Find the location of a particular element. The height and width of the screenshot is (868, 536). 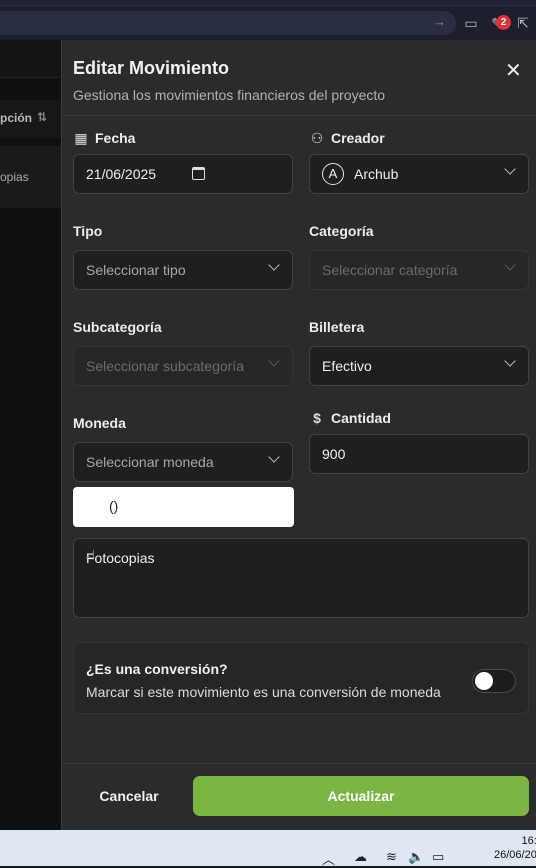

background-table-header: pción ⇅ is located at coordinates (30, 119).